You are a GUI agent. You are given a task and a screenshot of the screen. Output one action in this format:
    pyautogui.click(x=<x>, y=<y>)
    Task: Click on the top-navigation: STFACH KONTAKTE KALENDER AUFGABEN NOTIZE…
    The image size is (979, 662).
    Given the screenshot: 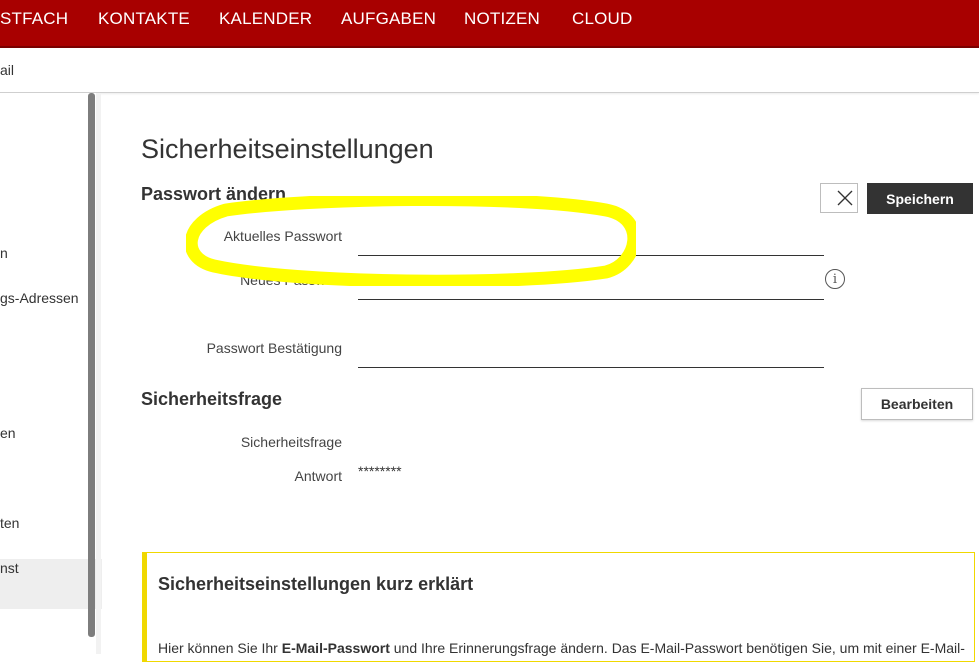 What is the action you would take?
    pyautogui.click(x=489, y=24)
    